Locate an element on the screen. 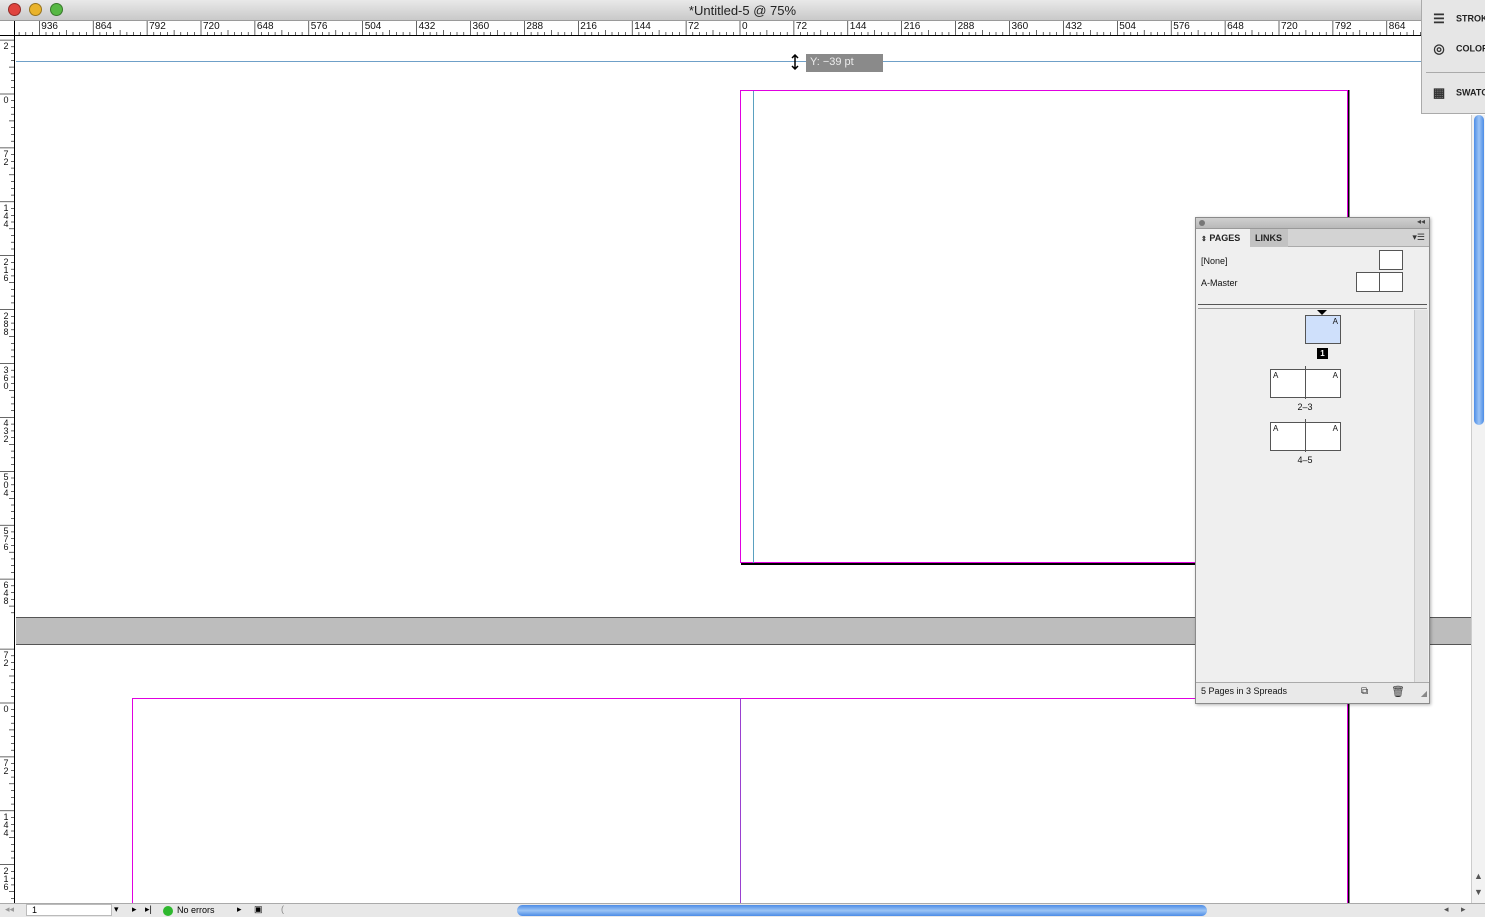 This screenshot has height=917, width=1485. open-document-icon: ▣ is located at coordinates (258, 909).